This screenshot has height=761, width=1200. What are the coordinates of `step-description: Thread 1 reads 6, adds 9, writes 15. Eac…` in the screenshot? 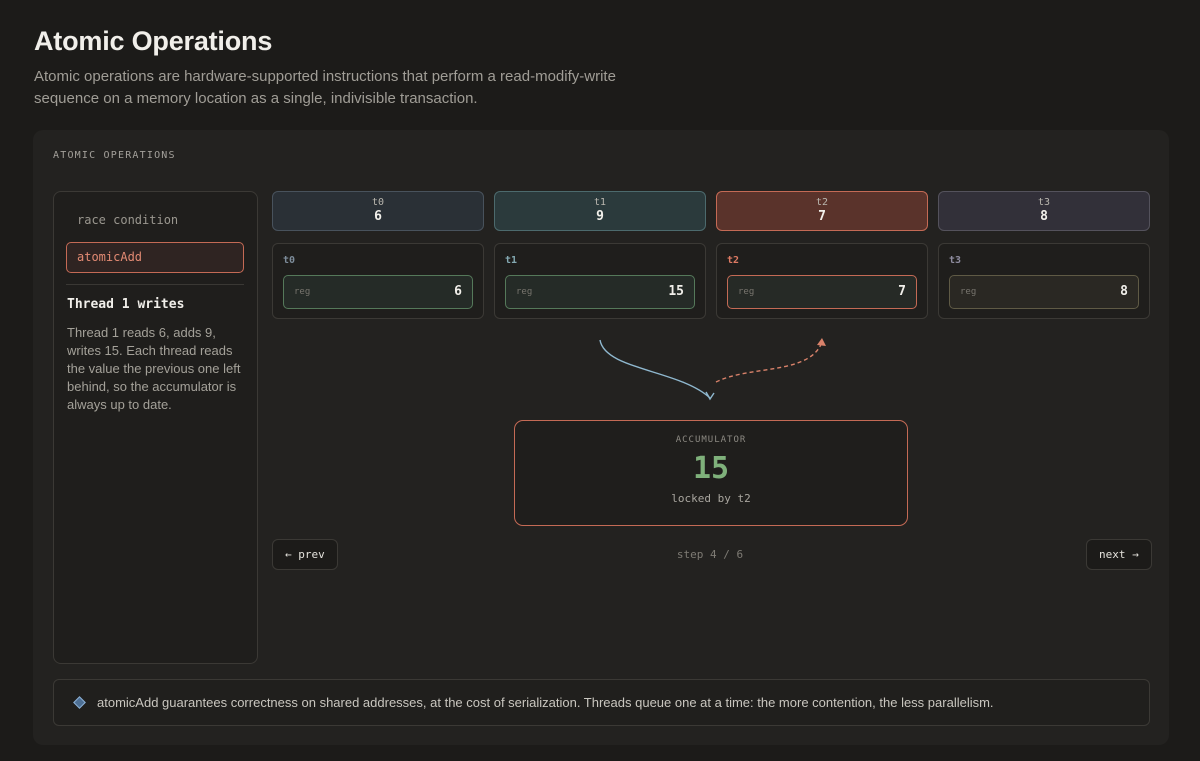 It's located at (154, 368).